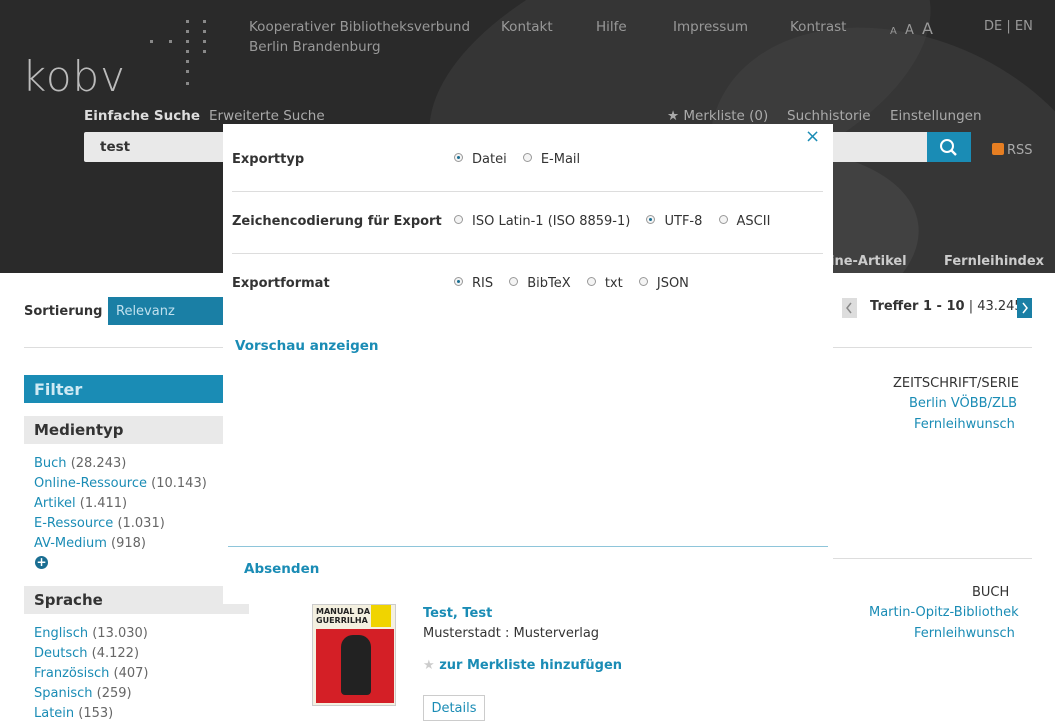  What do you see at coordinates (927, 28) in the screenshot?
I see `font-size-large: A` at bounding box center [927, 28].